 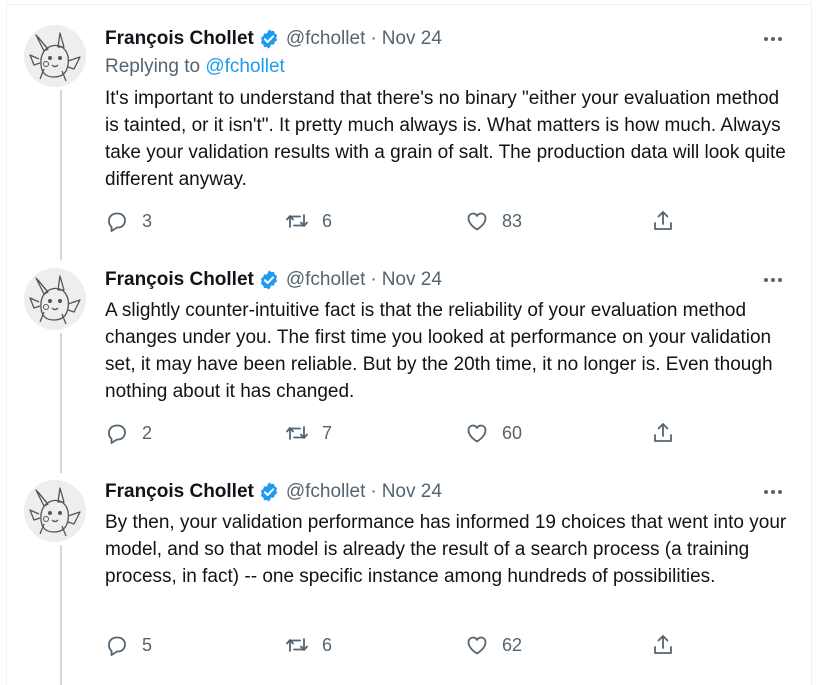 I want to click on tweet-actions: 2 7 60, so click(x=400, y=433).